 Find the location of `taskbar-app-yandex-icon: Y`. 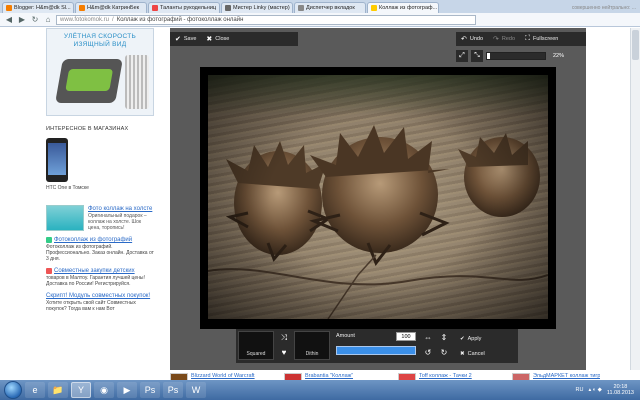

taskbar-app-yandex-icon: Y is located at coordinates (81, 390).